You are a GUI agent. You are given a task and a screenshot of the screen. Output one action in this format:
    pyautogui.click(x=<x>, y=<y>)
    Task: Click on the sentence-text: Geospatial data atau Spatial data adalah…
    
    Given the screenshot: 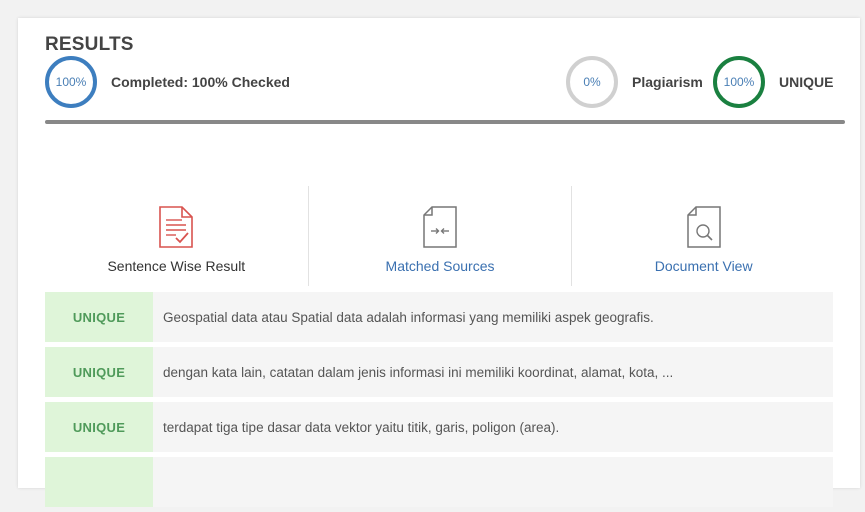 What is the action you would take?
    pyautogui.click(x=408, y=317)
    